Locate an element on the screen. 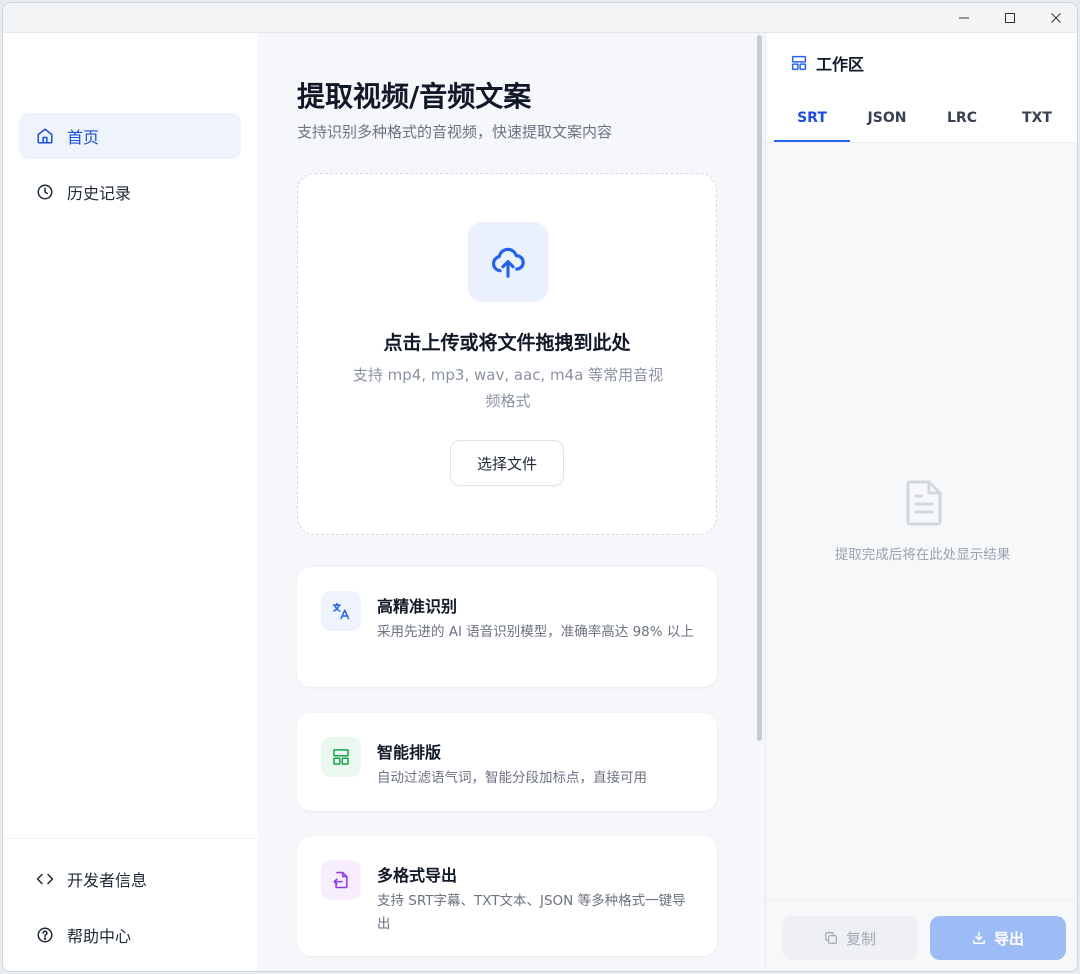 This screenshot has height=974, width=1080. export-button: 导出 is located at coordinates (998, 938).